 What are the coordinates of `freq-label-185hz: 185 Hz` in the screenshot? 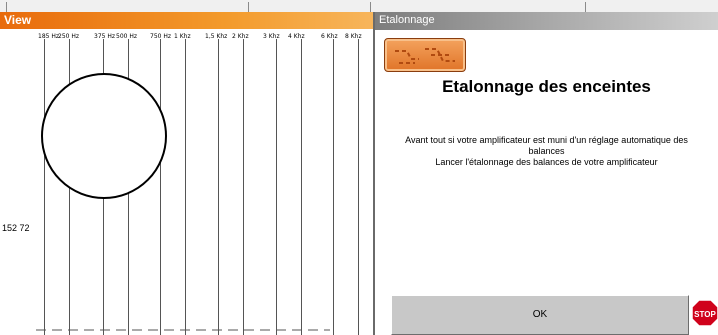 It's located at (49, 36).